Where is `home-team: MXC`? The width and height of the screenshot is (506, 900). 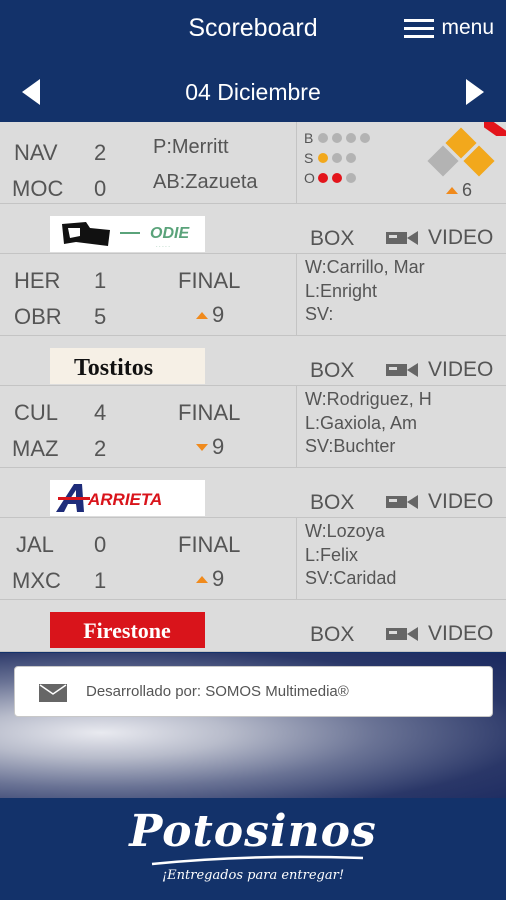 home-team: MXC is located at coordinates (36, 580).